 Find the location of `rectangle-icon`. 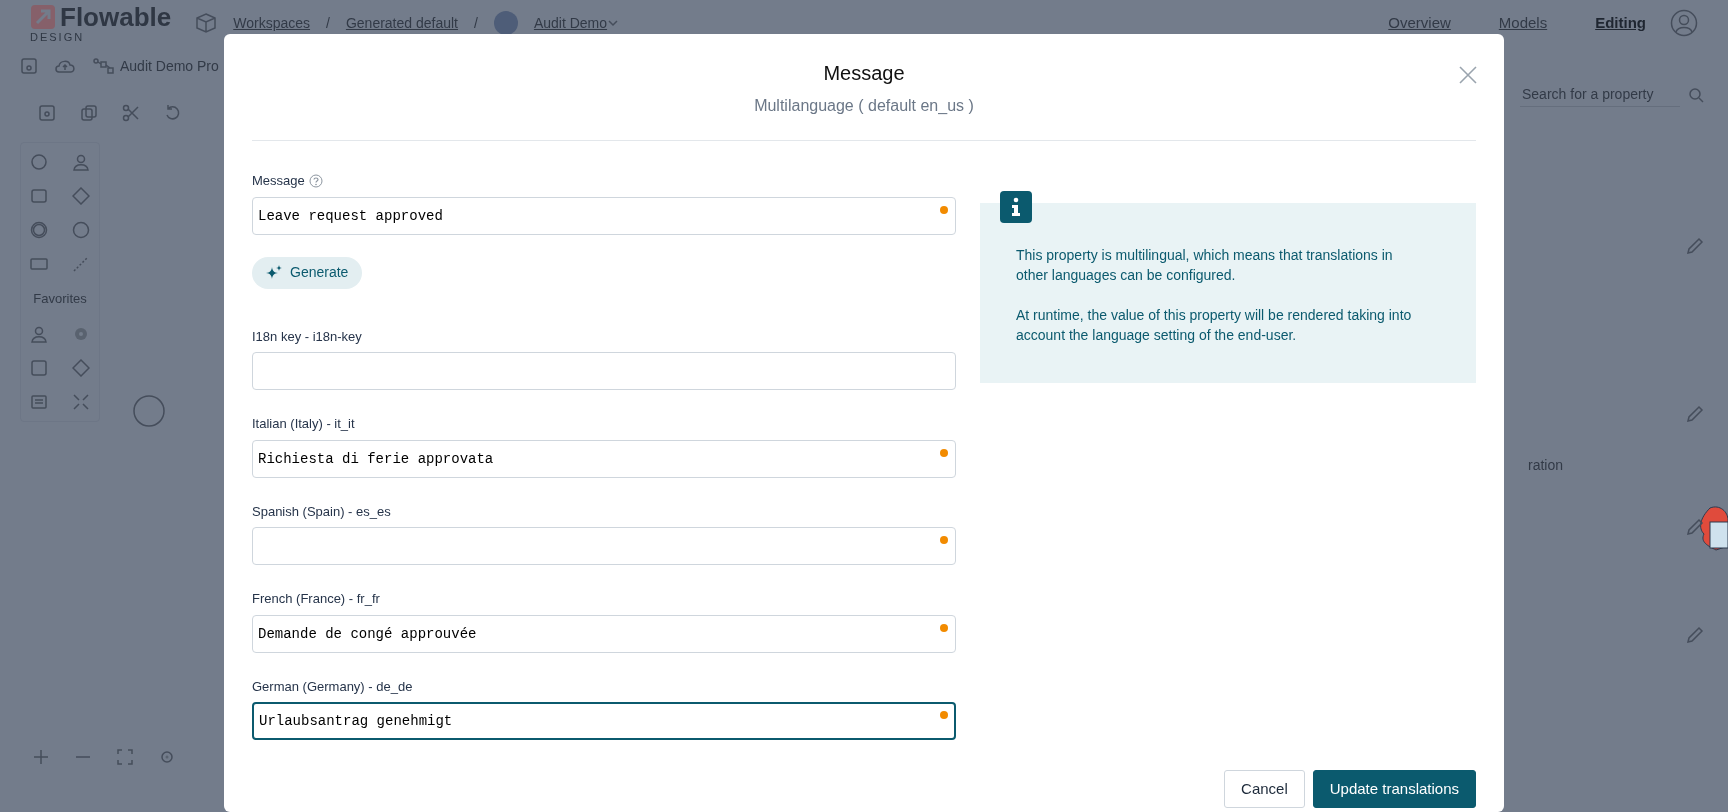

rectangle-icon is located at coordinates (39, 264).